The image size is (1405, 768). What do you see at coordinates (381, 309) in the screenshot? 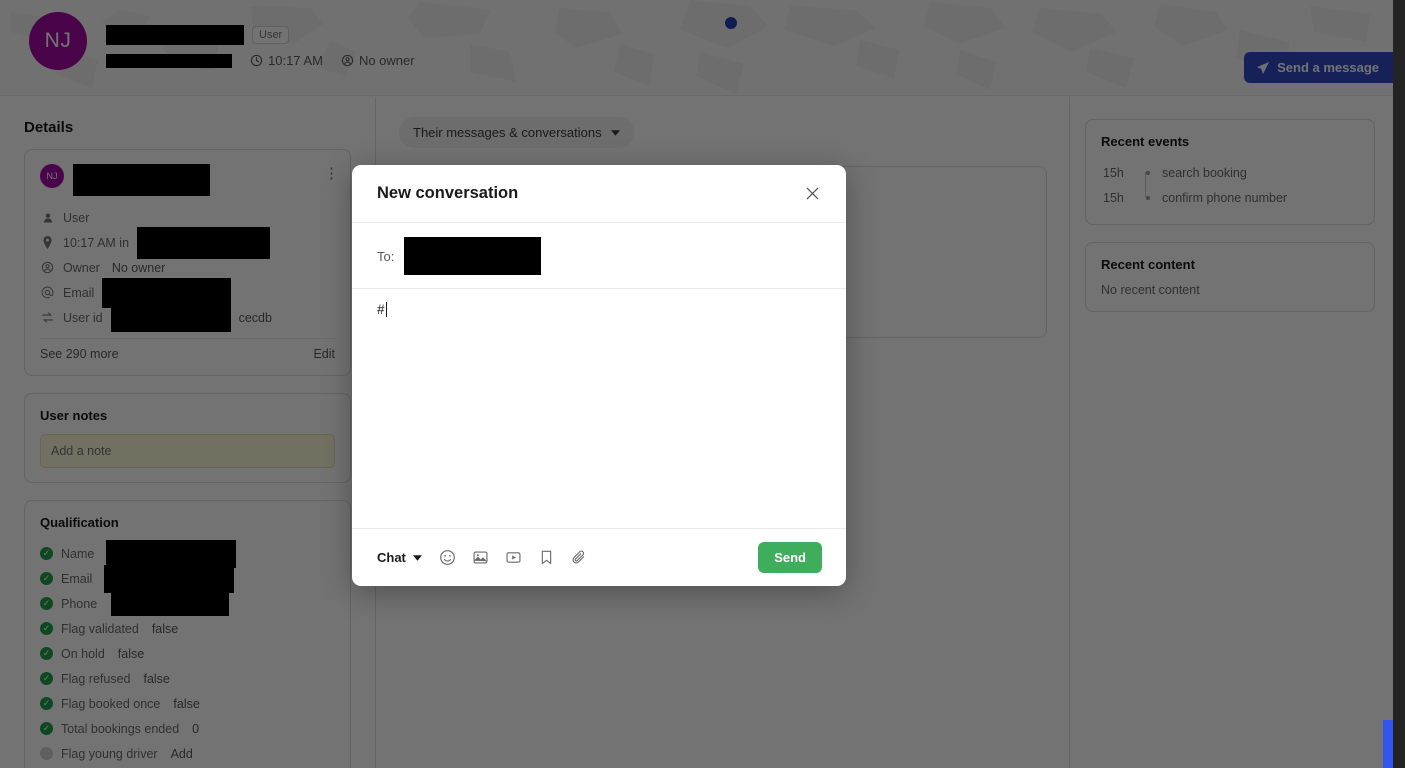
I see `composer-text: #` at bounding box center [381, 309].